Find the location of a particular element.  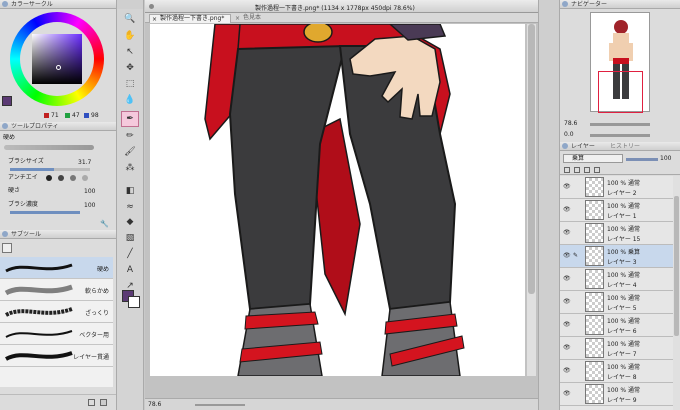

brush-item: 軟らかめ is located at coordinates (56, 290).